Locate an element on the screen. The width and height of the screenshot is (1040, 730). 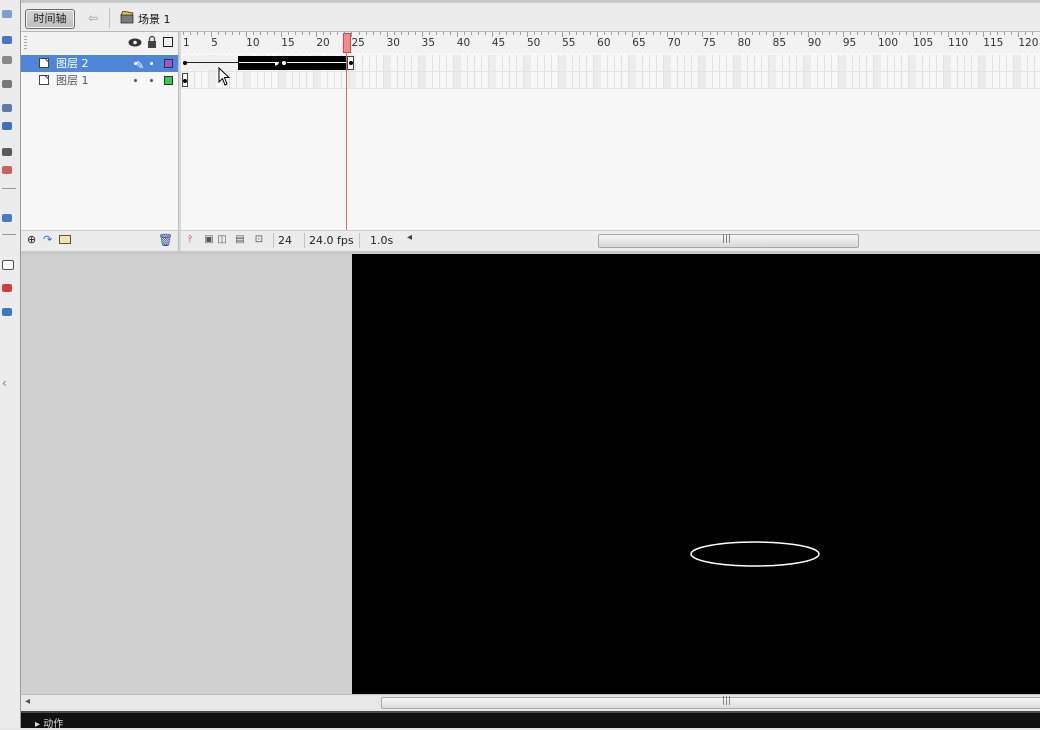
onion-outline-icon: ◫ is located at coordinates (222, 240).